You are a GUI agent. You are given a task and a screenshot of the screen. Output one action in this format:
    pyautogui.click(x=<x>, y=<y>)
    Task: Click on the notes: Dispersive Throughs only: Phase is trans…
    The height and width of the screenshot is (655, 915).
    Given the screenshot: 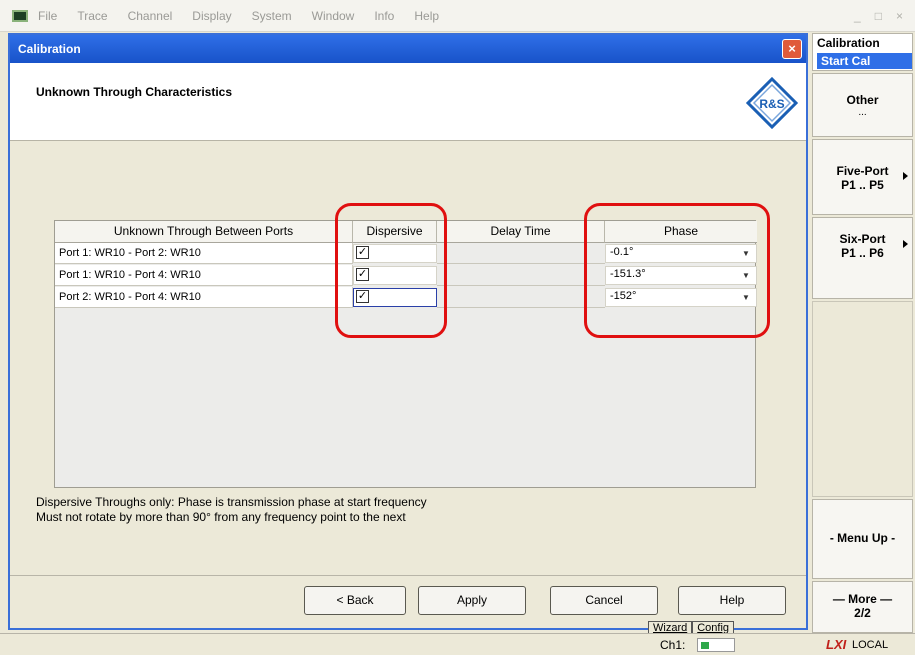 What is the action you would take?
    pyautogui.click(x=231, y=510)
    